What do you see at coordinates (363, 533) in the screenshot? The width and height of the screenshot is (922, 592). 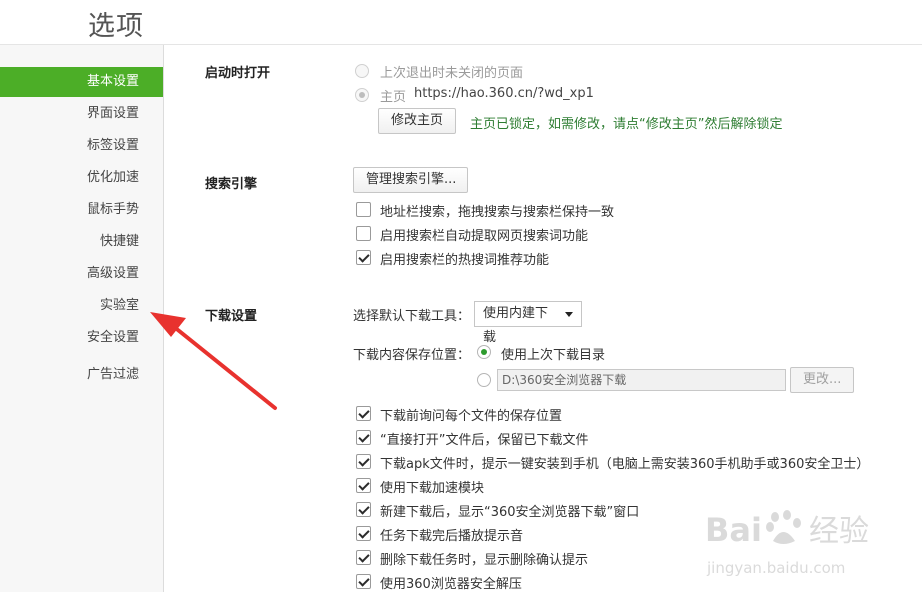 I see `play-complete-sound-checkbox` at bounding box center [363, 533].